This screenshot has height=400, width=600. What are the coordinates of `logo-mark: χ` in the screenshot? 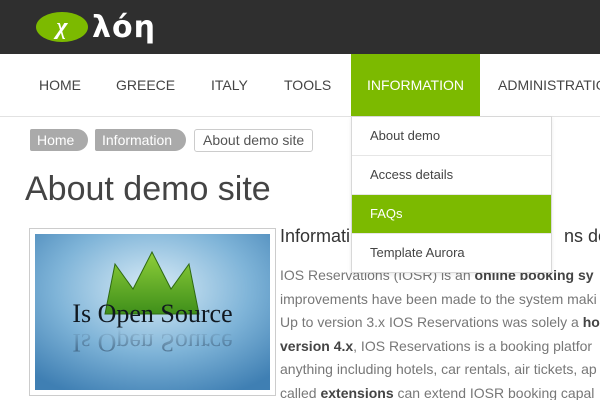 It's located at (62, 27).